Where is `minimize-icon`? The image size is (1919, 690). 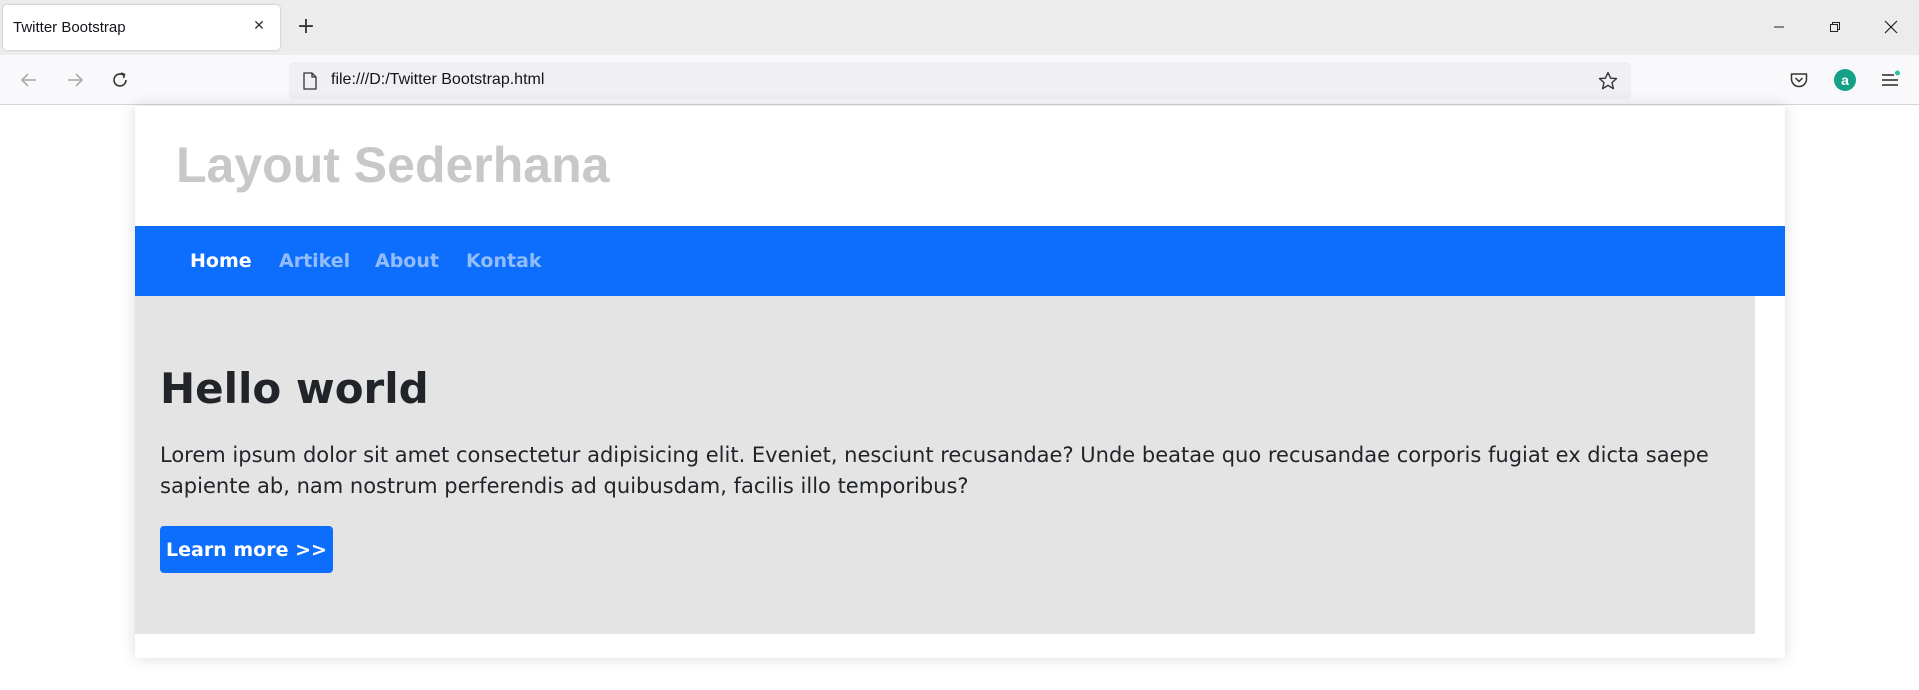
minimize-icon is located at coordinates (1779, 27).